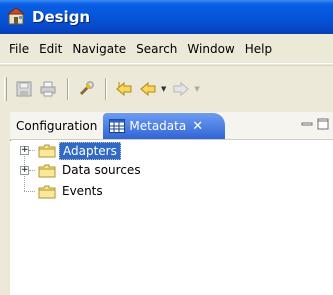  What do you see at coordinates (61, 17) in the screenshot?
I see `window-title: Design` at bounding box center [61, 17].